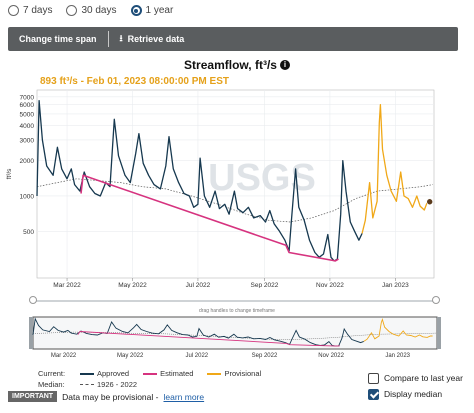 The width and height of the screenshot is (474, 413). Describe the element at coordinates (159, 10) in the screenshot. I see `period-label-1-year: 1 year` at that location.